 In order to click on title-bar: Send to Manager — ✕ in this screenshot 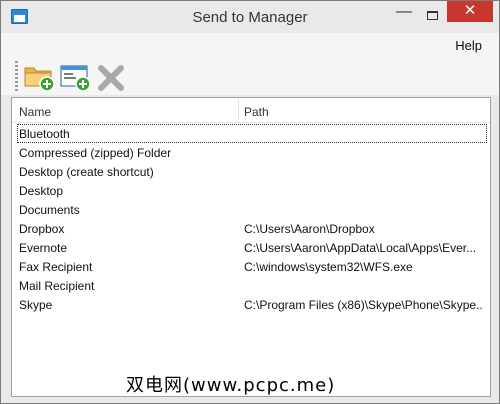, I will do `click(250, 17)`.